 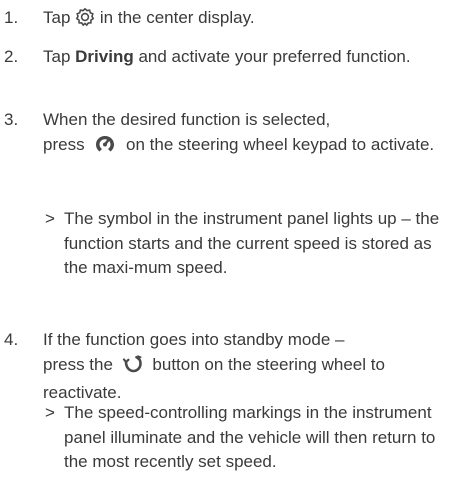 I want to click on step-number: 3., so click(x=11, y=119).